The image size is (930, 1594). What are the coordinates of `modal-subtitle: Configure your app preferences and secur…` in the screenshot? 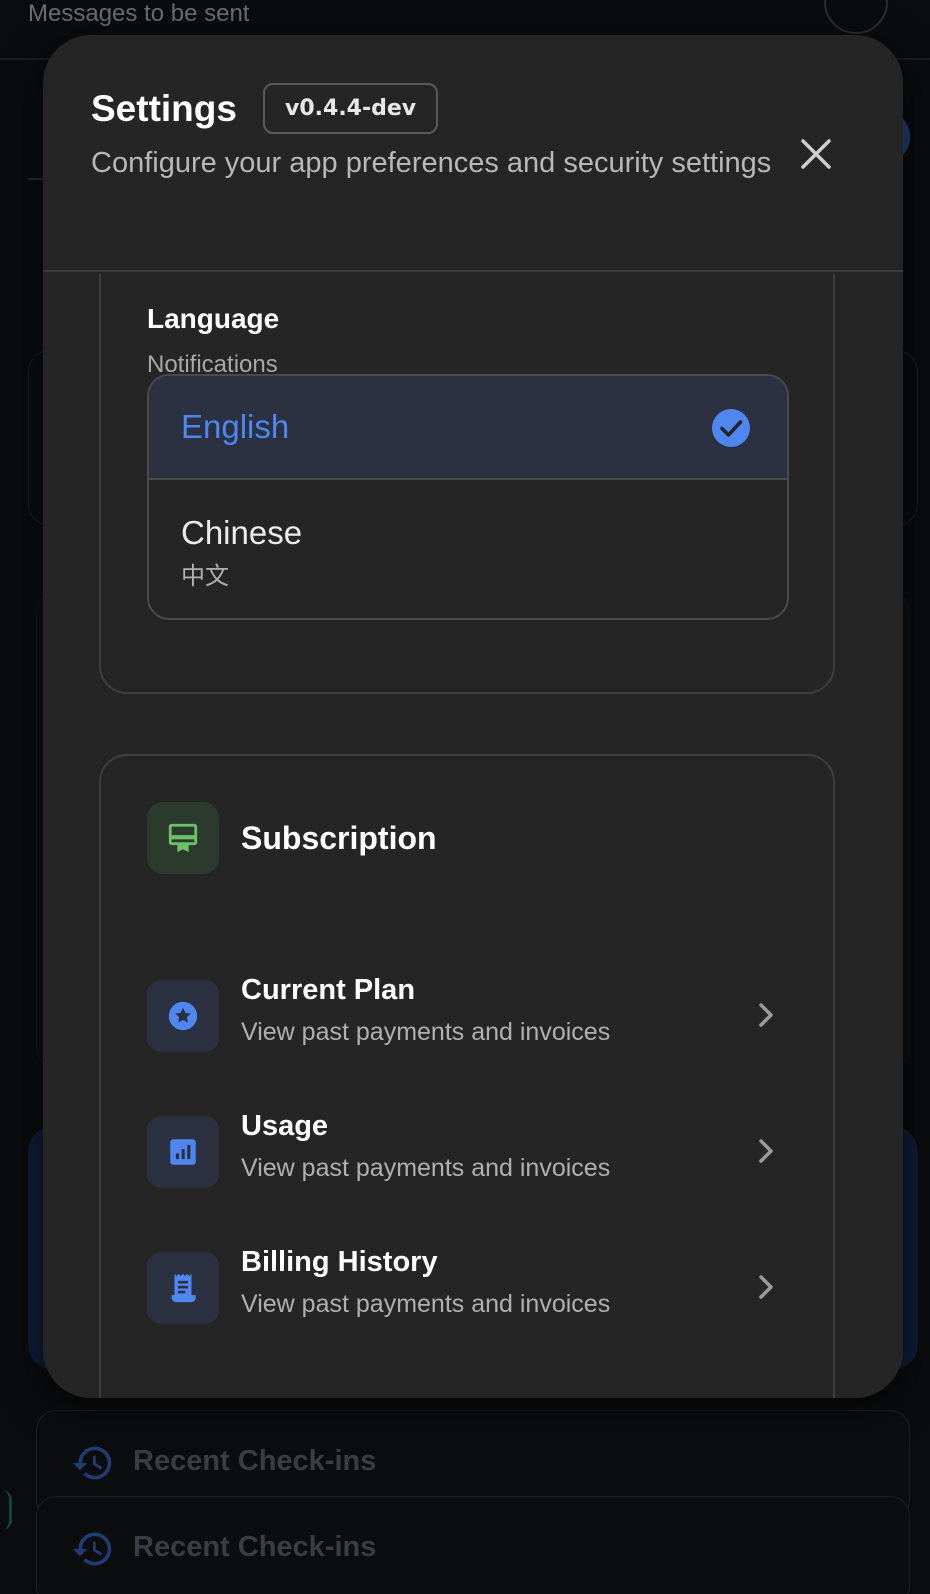 It's located at (431, 163).